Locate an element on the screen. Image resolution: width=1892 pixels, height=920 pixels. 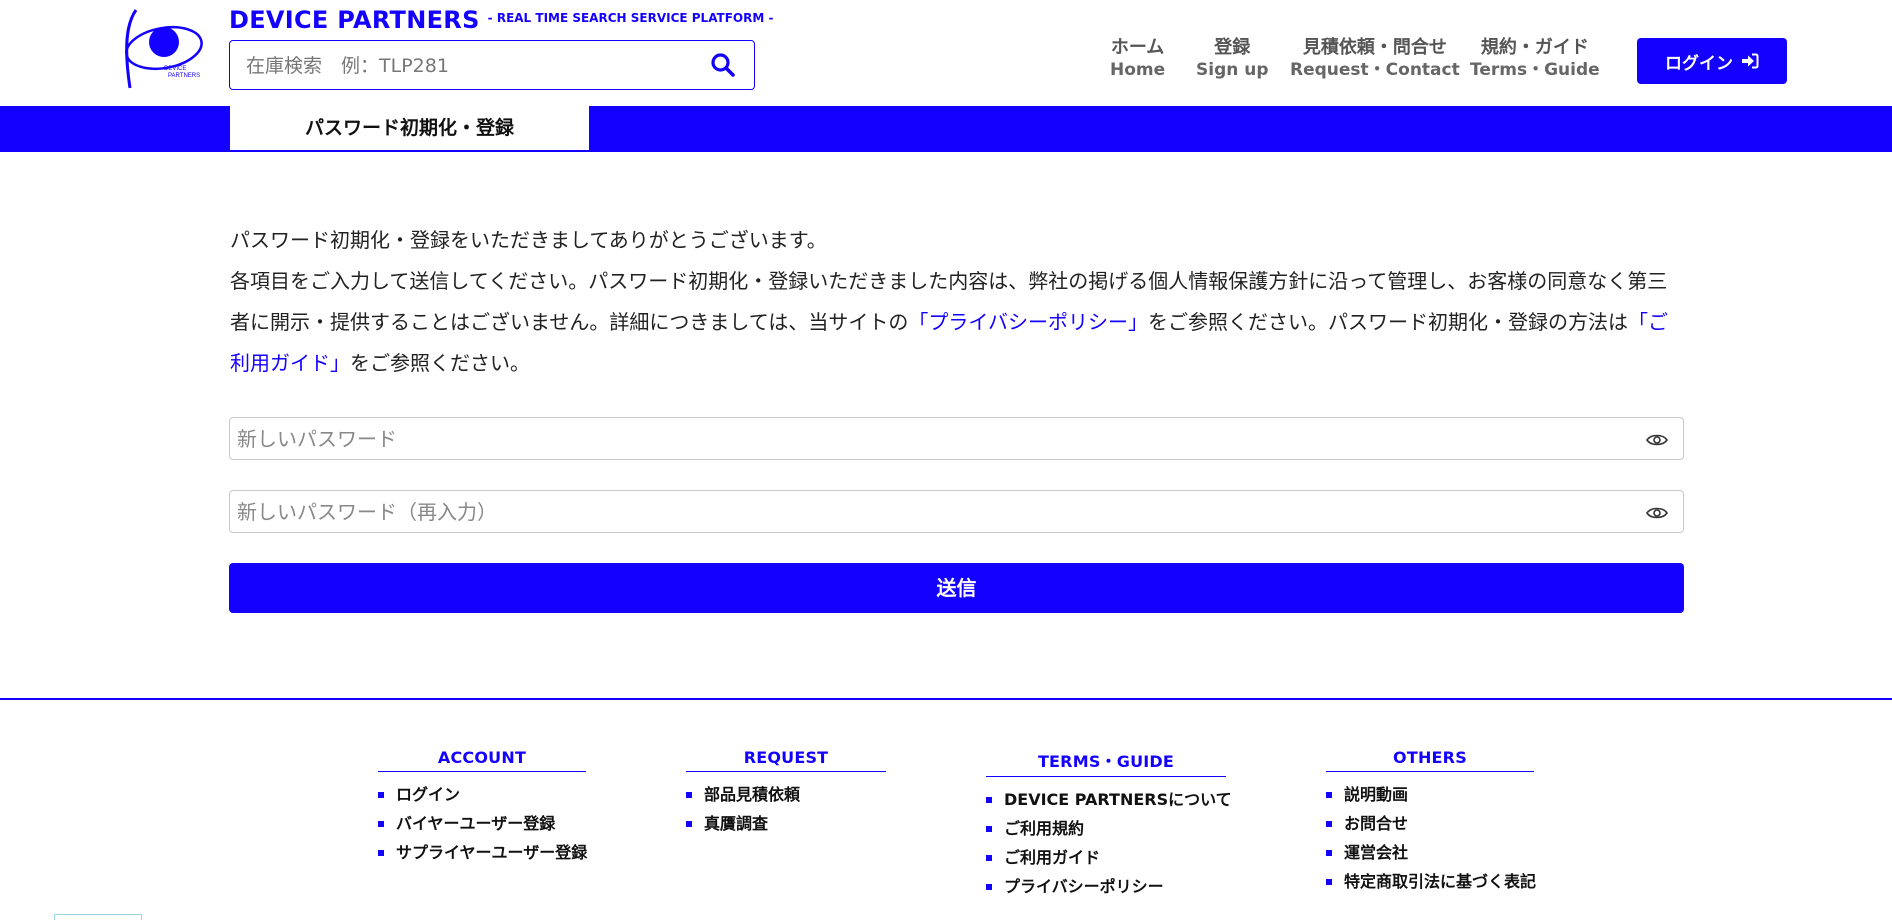
nav-signup-jp: 登録 is located at coordinates (1232, 47).